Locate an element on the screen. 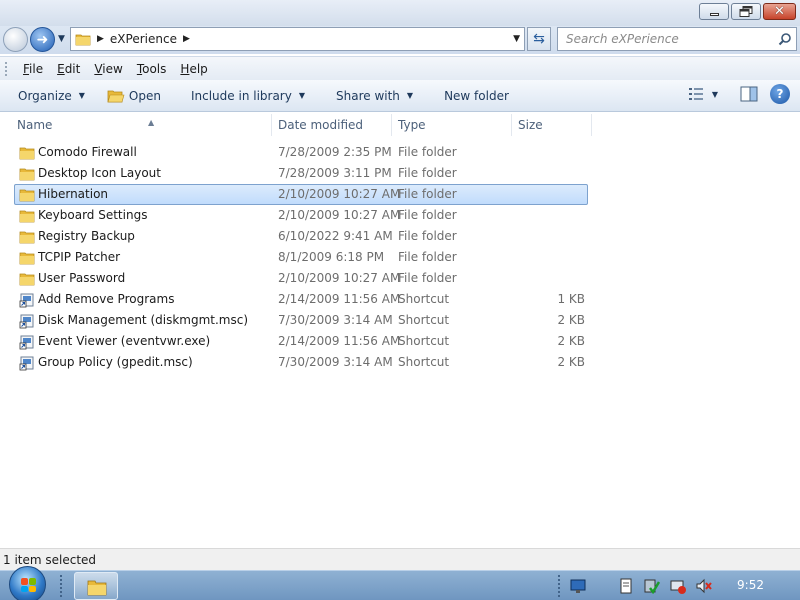  volume-muted-icon is located at coordinates (704, 586).